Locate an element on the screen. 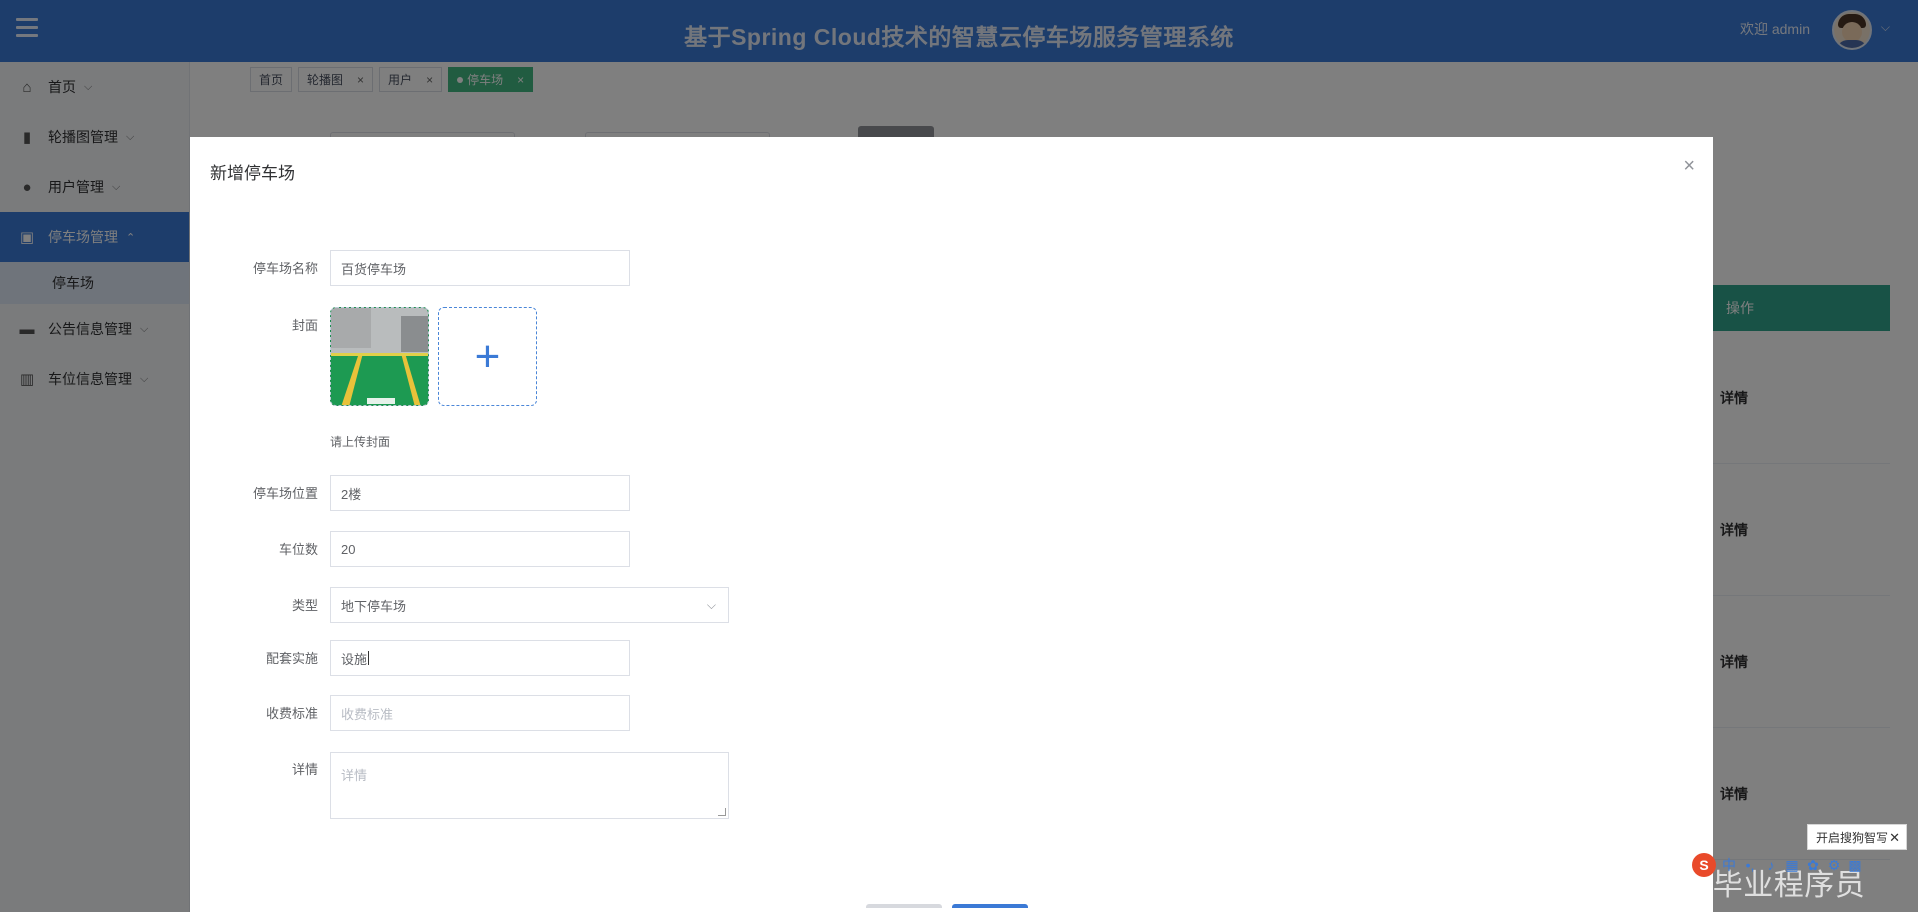 The width and height of the screenshot is (1918, 912). facilities-label: 配套实施 is located at coordinates (291, 658).